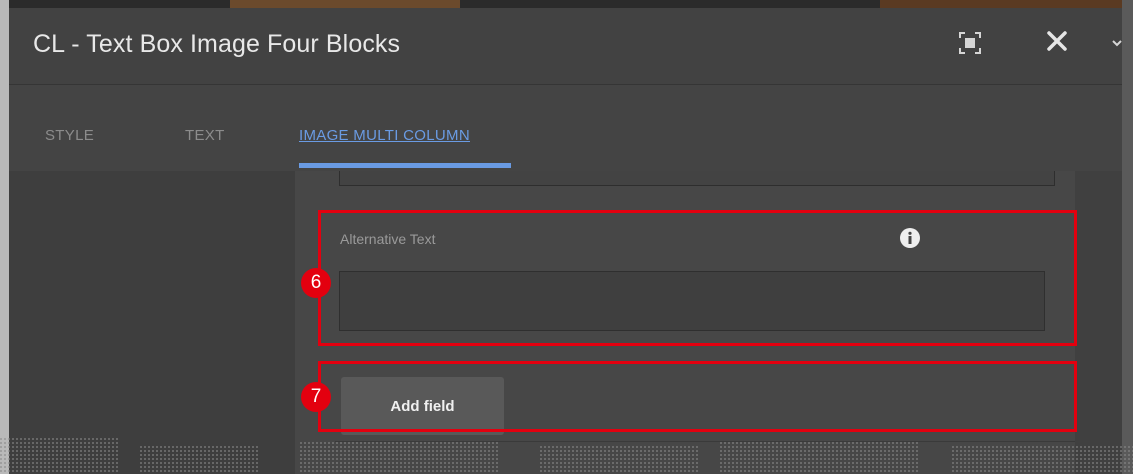 The image size is (1133, 474). What do you see at coordinates (384, 135) in the screenshot?
I see `tab-image-multi-column: IMAGE MULTI COLUMN` at bounding box center [384, 135].